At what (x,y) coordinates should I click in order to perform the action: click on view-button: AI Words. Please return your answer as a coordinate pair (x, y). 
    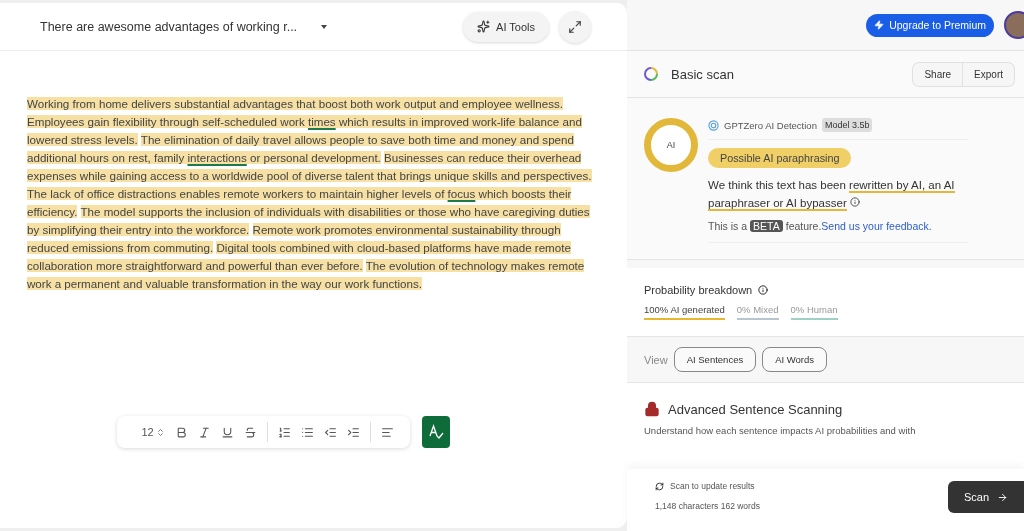
    Looking at the image, I should click on (795, 359).